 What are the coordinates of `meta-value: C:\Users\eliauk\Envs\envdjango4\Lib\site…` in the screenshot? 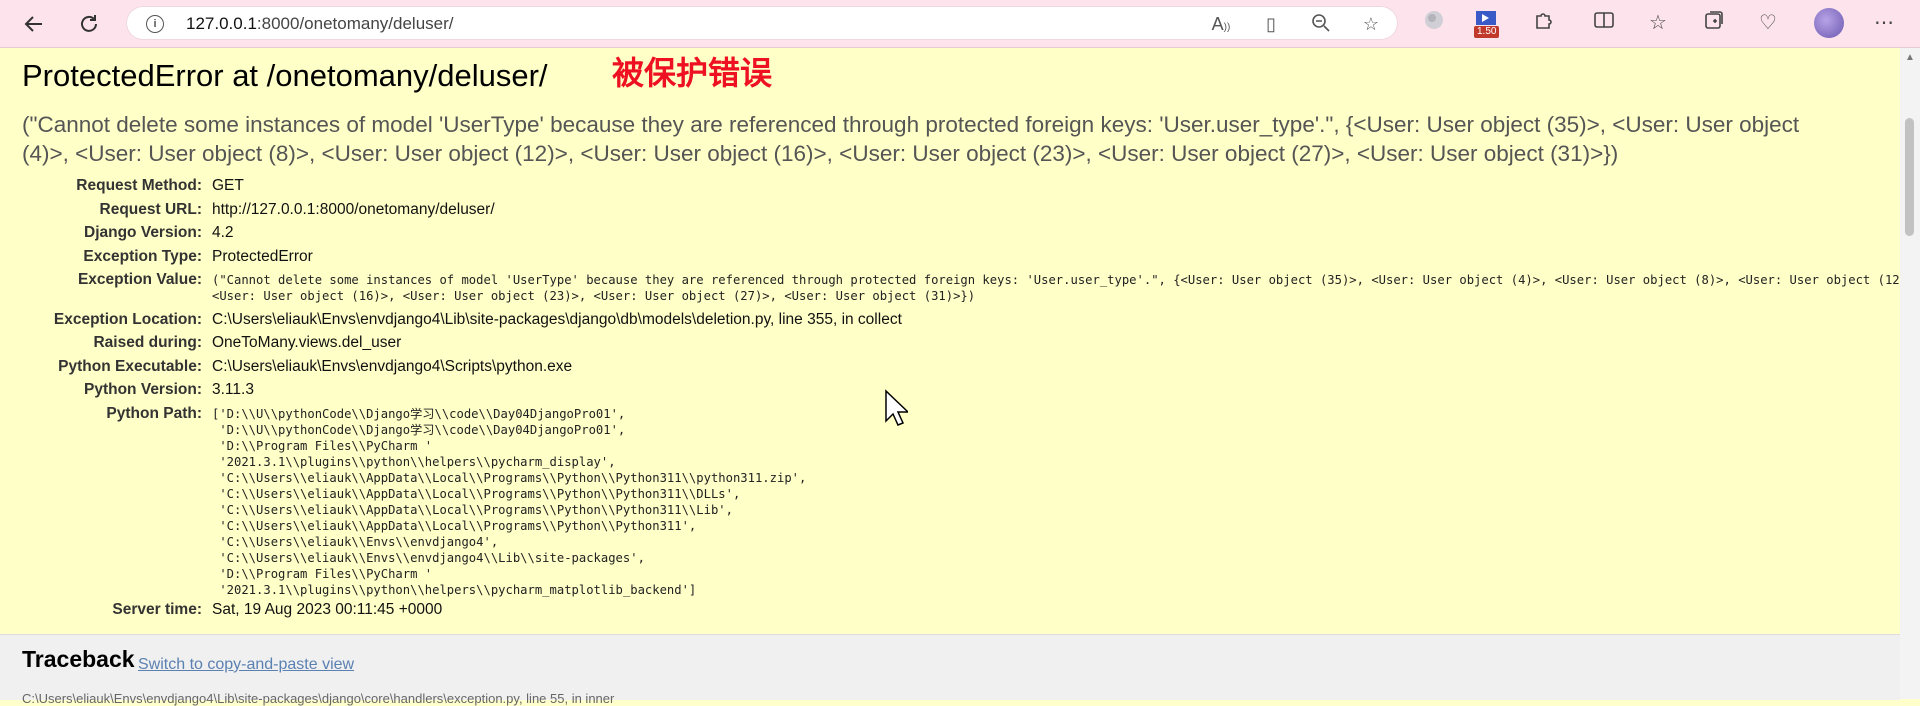 It's located at (557, 319).